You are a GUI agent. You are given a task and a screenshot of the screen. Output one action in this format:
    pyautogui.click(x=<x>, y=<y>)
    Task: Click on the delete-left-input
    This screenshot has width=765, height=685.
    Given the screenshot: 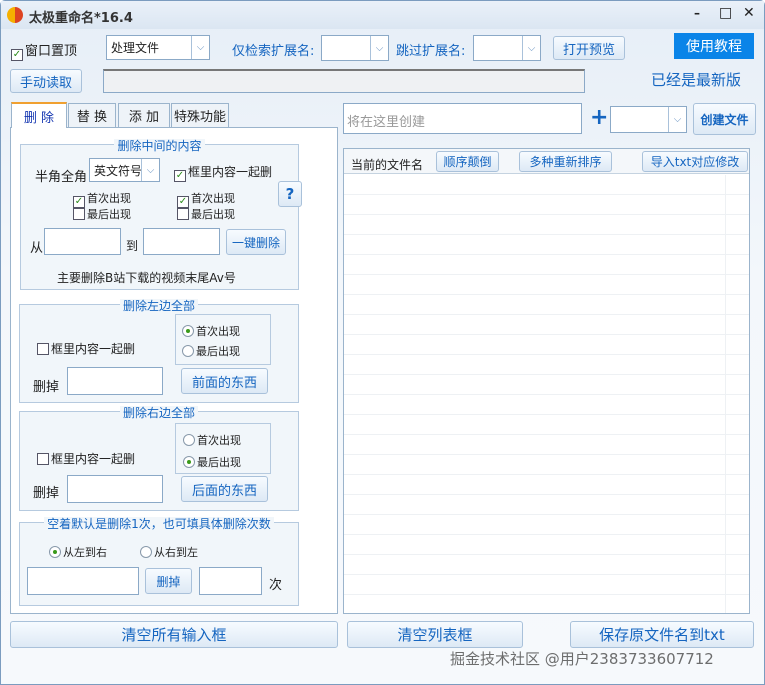 What is the action you would take?
    pyautogui.click(x=115, y=381)
    